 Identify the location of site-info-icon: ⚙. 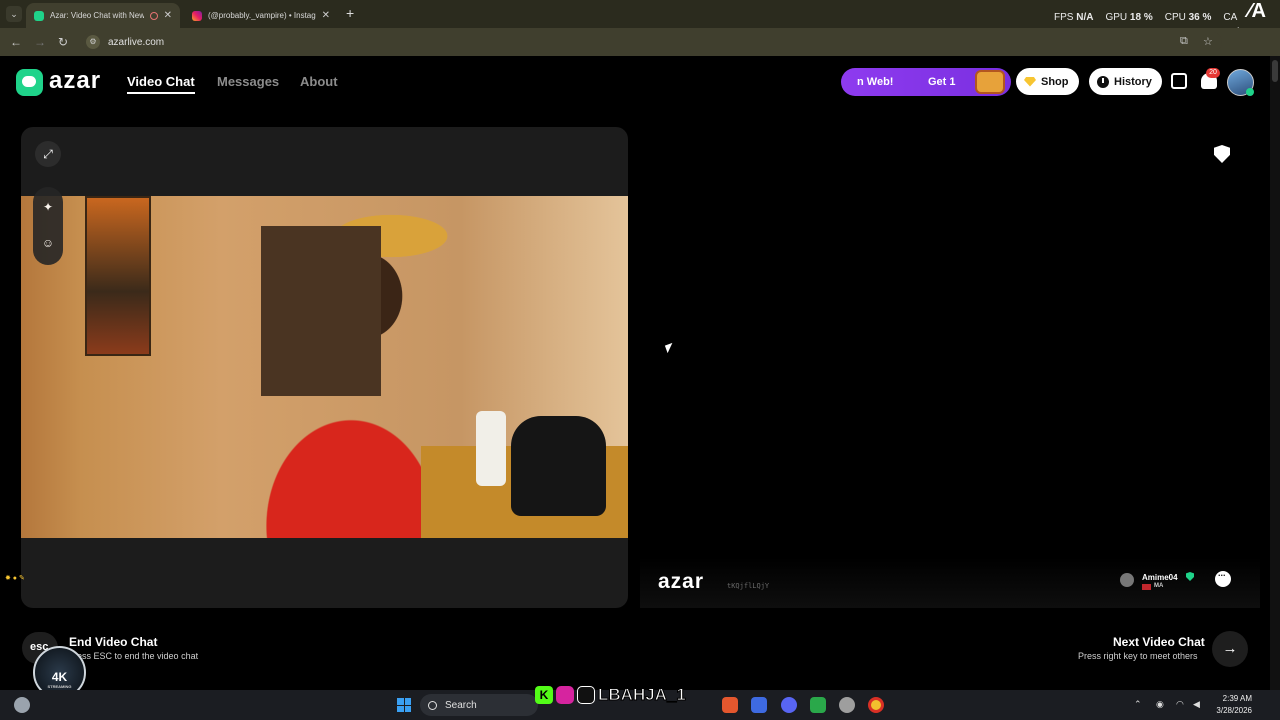
(93, 42).